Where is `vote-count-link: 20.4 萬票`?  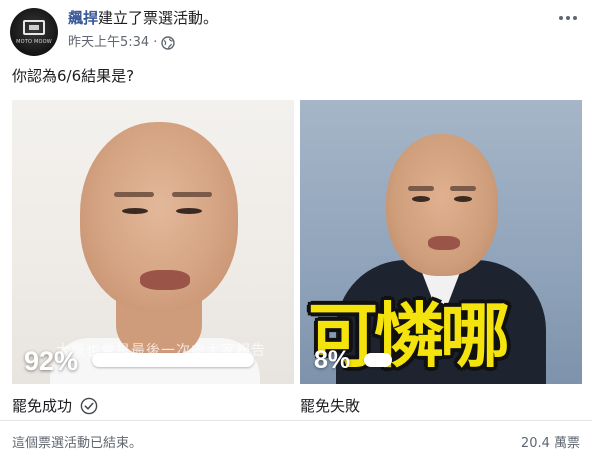 vote-count-link: 20.4 萬票 is located at coordinates (550, 441).